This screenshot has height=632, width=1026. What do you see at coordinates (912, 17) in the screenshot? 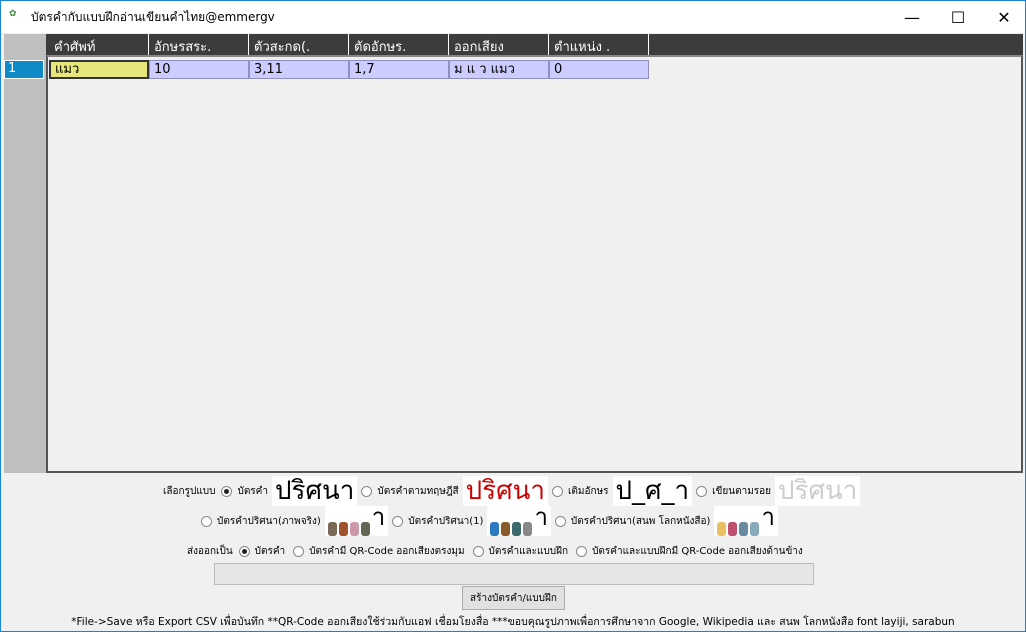
I see `minimize-button: —` at bounding box center [912, 17].